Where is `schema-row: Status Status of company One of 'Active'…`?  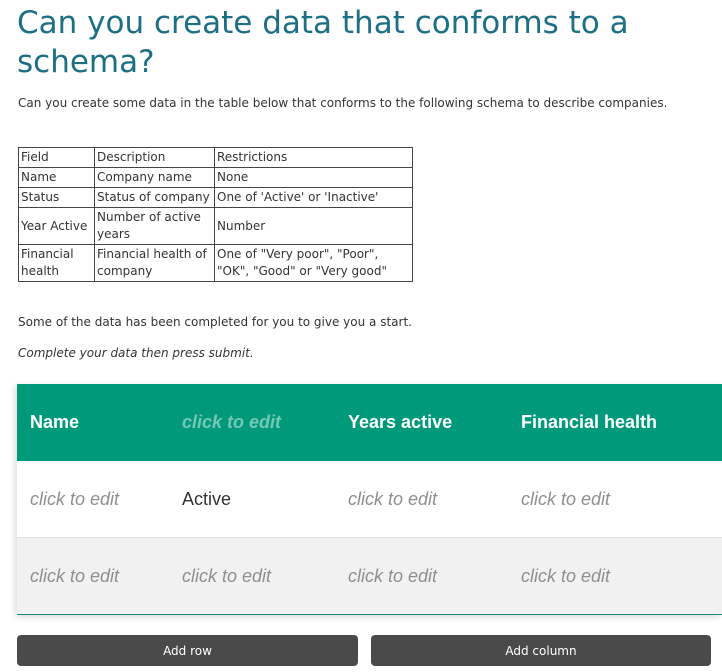
schema-row: Status Status of company One of 'Active'… is located at coordinates (215, 197).